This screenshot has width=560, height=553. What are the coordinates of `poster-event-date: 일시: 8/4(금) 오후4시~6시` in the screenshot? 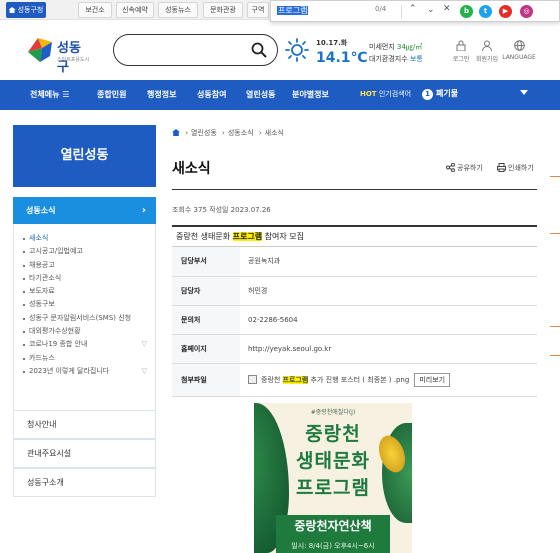 It's located at (333, 546).